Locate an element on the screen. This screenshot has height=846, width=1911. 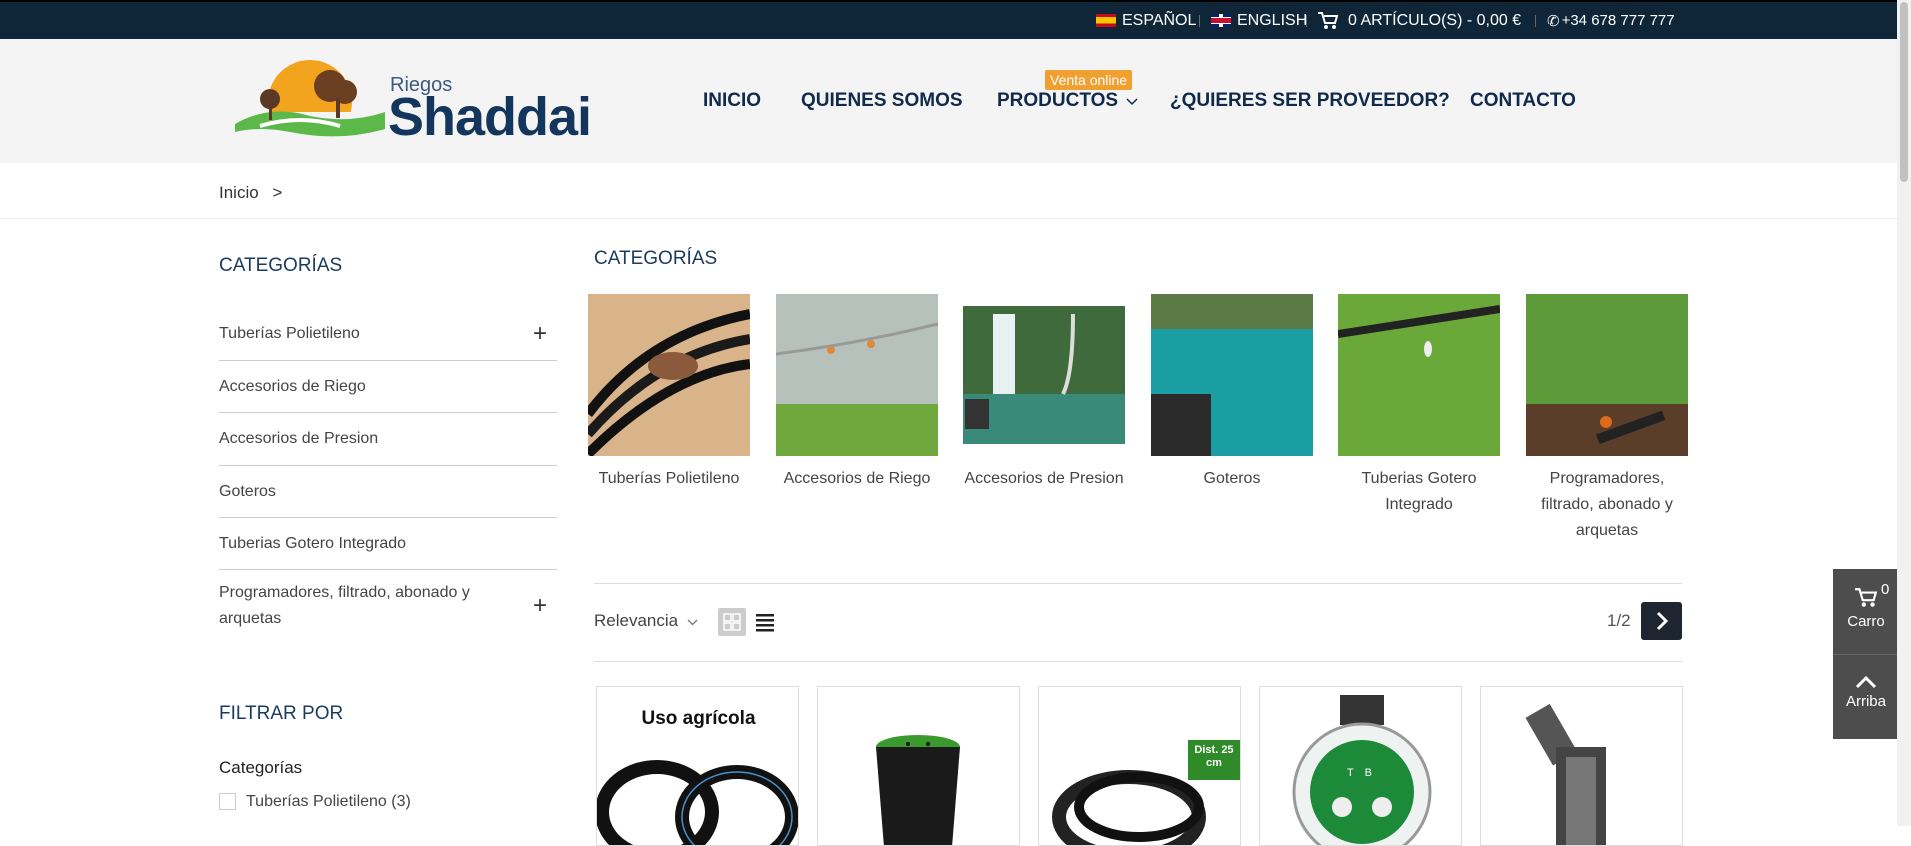
site-logo: Riegos Shaddai is located at coordinates (411, 101).